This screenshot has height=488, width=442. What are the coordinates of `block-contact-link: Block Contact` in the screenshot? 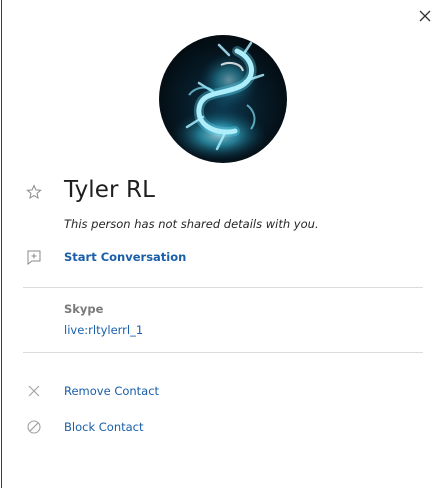 It's located at (104, 427).